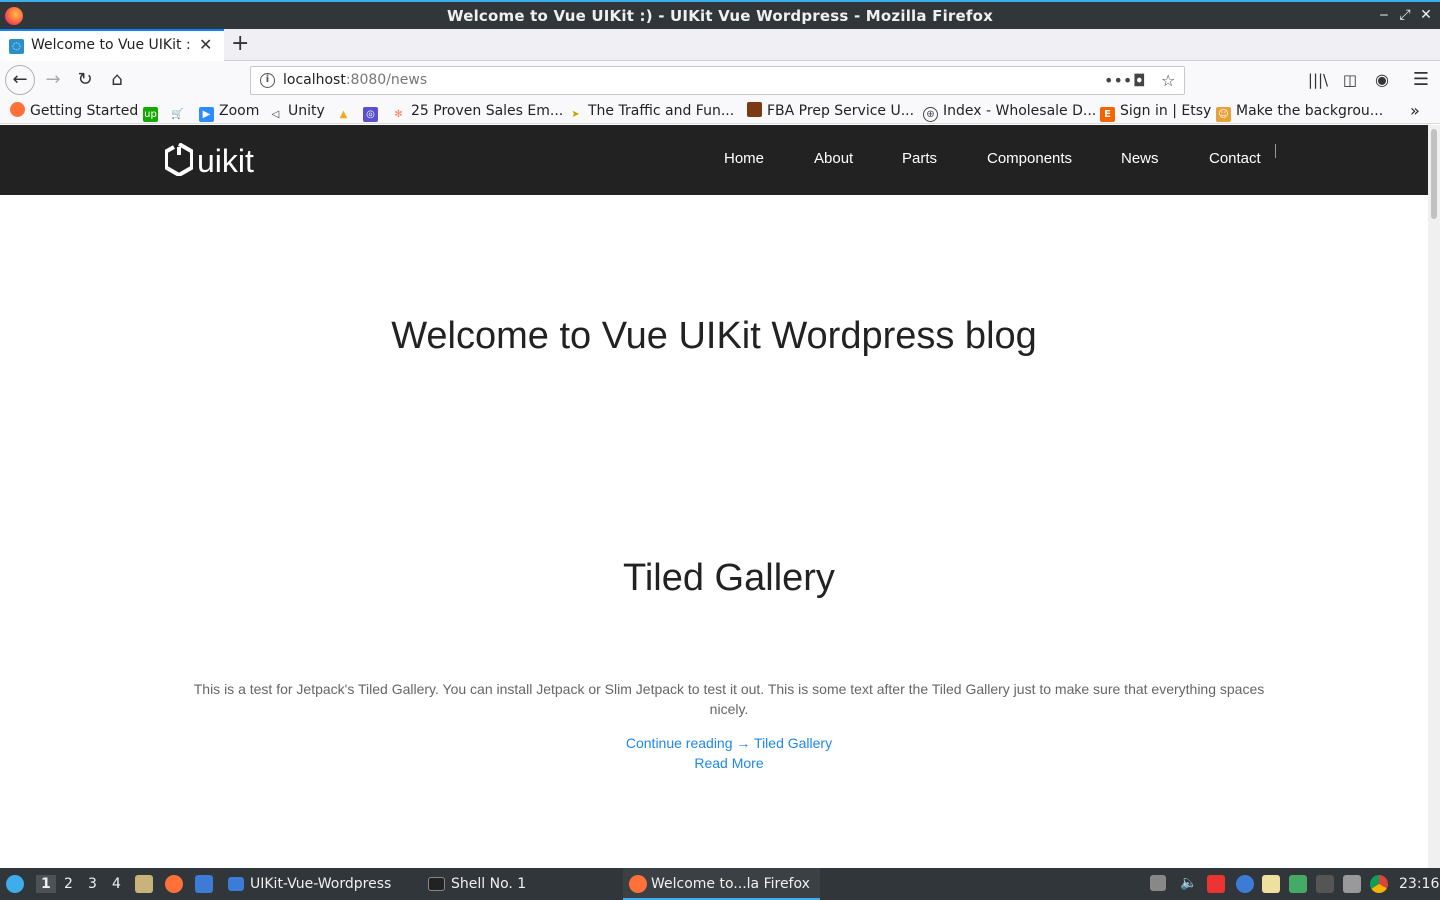  What do you see at coordinates (275, 114) in the screenshot?
I see `unity-icon: ◁` at bounding box center [275, 114].